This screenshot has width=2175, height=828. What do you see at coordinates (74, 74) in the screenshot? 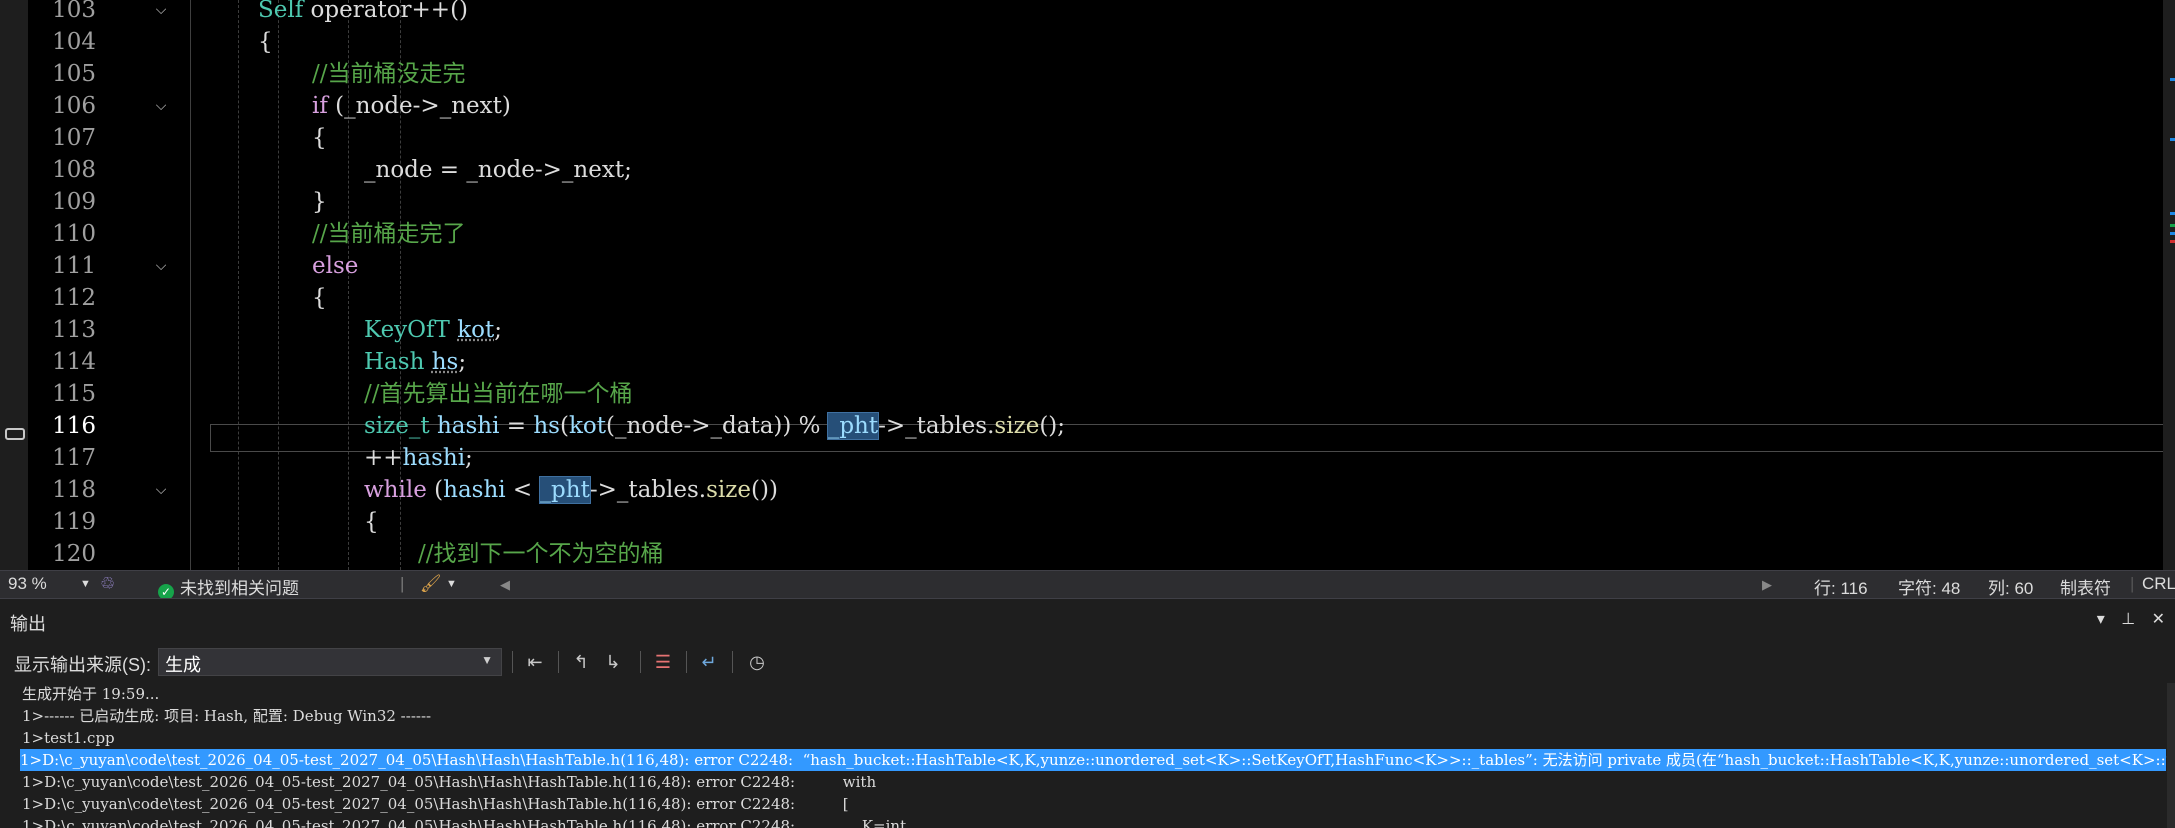
I see `line-number: 105` at bounding box center [74, 74].